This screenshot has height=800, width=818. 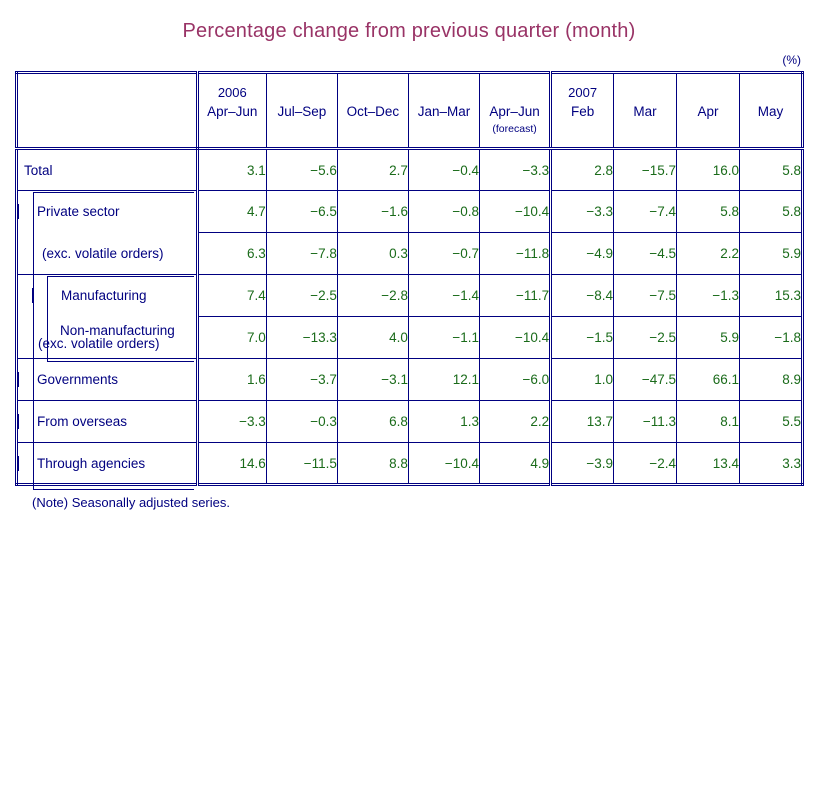 What do you see at coordinates (582, 379) in the screenshot?
I see `cell-value: 1.0` at bounding box center [582, 379].